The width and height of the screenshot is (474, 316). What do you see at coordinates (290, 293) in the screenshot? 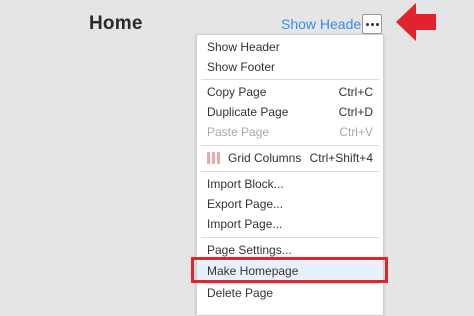
I see `menu-item-delete-page: Delete Page` at bounding box center [290, 293].